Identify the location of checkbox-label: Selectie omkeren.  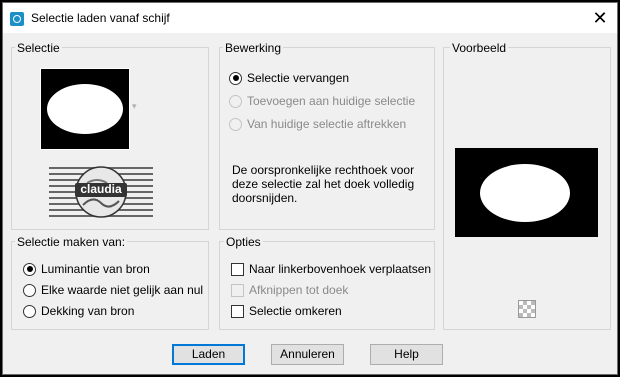
(295, 311).